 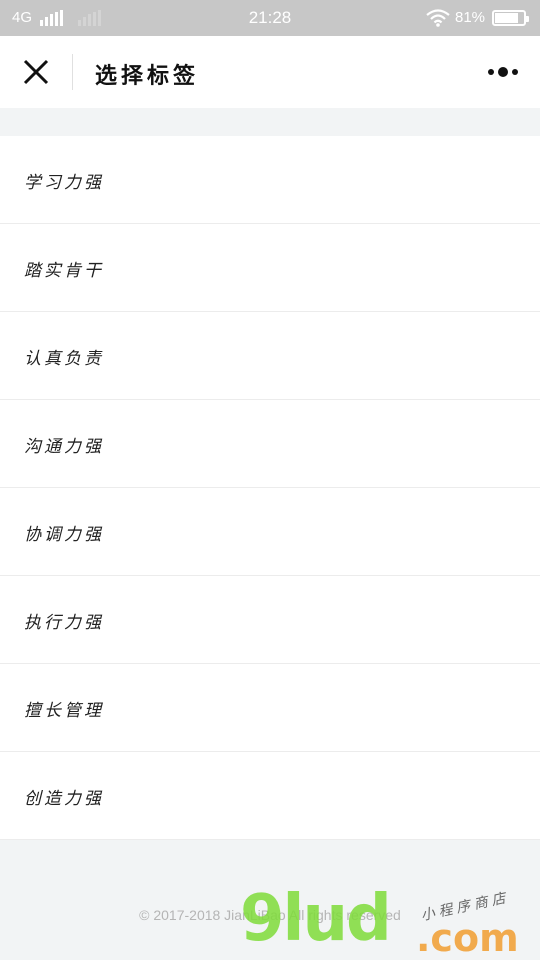 I want to click on tag-label: 学习力强, so click(x=64, y=183).